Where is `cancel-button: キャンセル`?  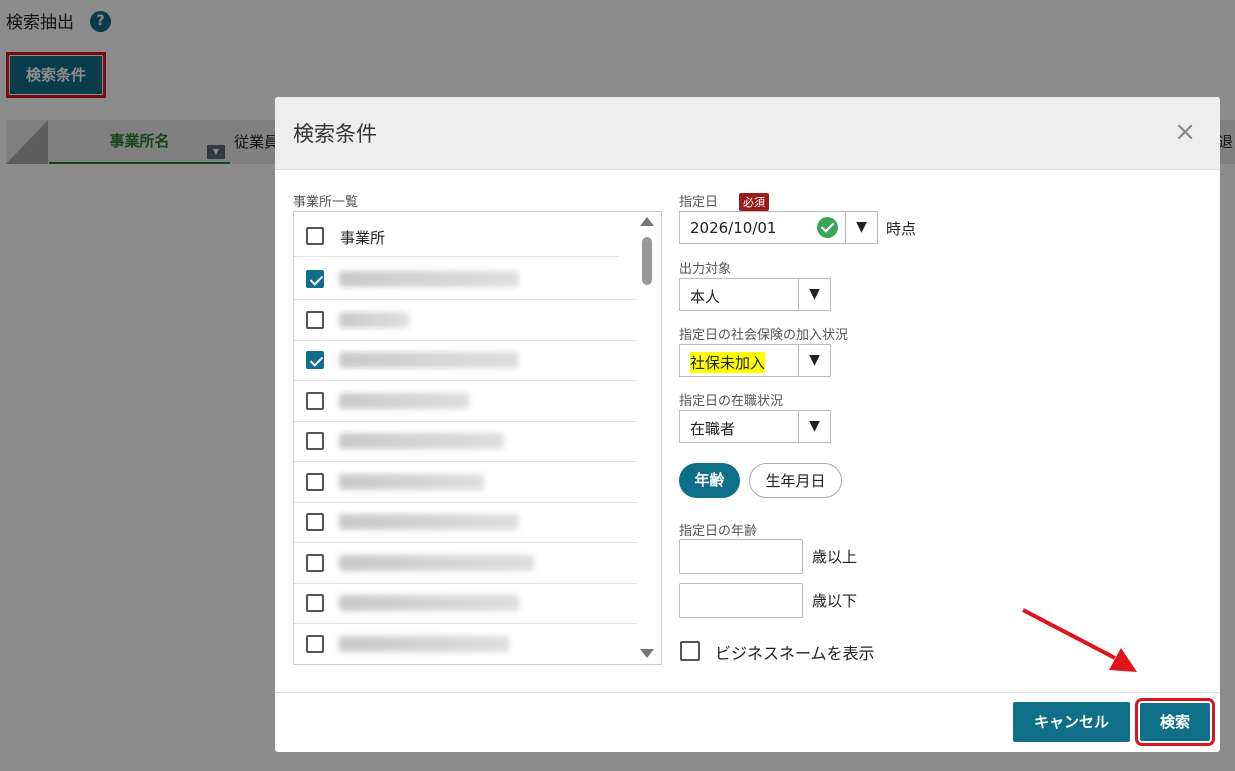 cancel-button: キャンセル is located at coordinates (1071, 722).